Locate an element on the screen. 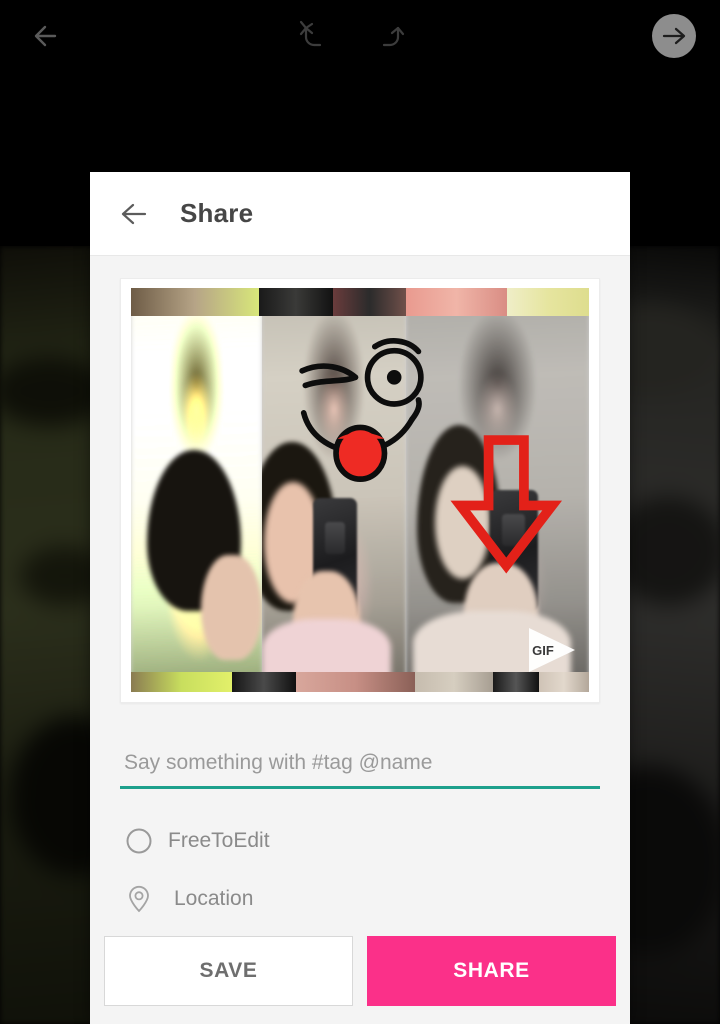  share-button: SHARE is located at coordinates (491, 971).